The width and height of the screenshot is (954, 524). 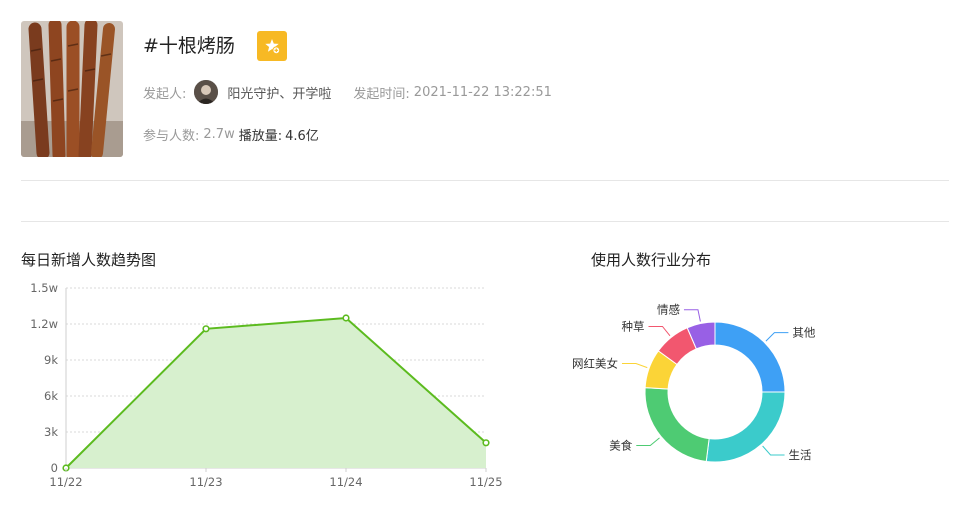 I want to click on topic-cover-image, so click(x=72, y=89).